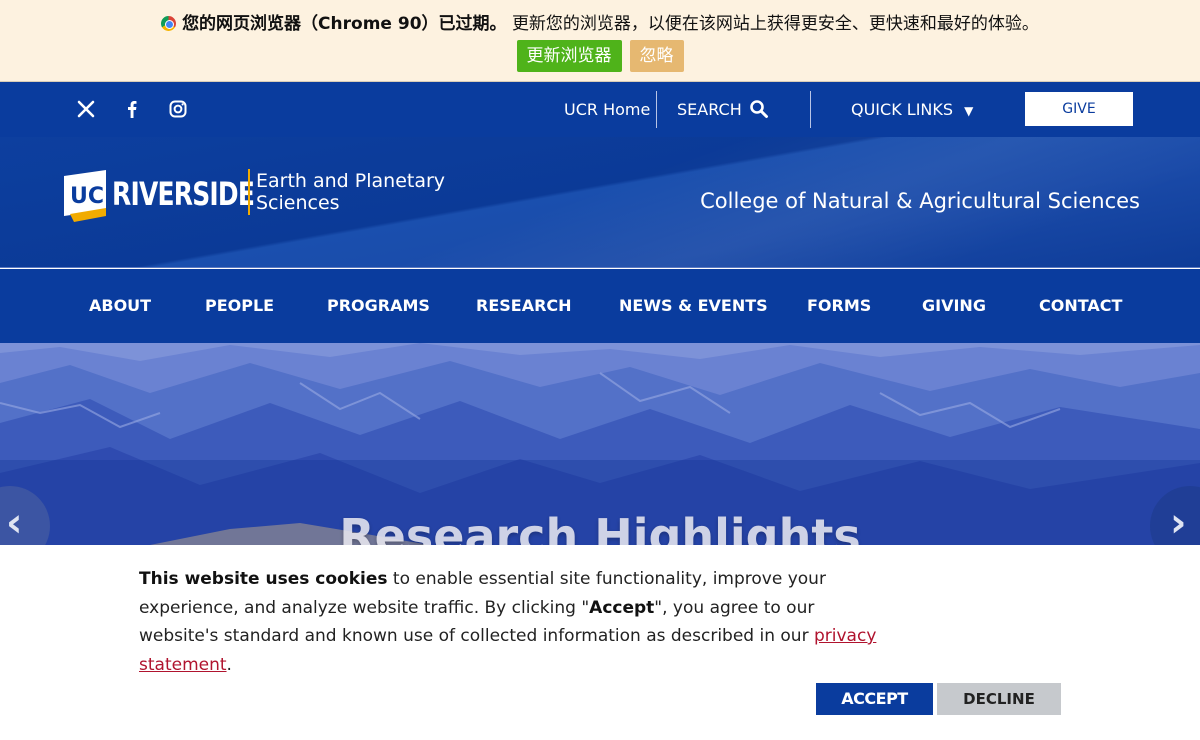 The height and width of the screenshot is (740, 1200). I want to click on chevron-right-icon: ›, so click(1178, 522).